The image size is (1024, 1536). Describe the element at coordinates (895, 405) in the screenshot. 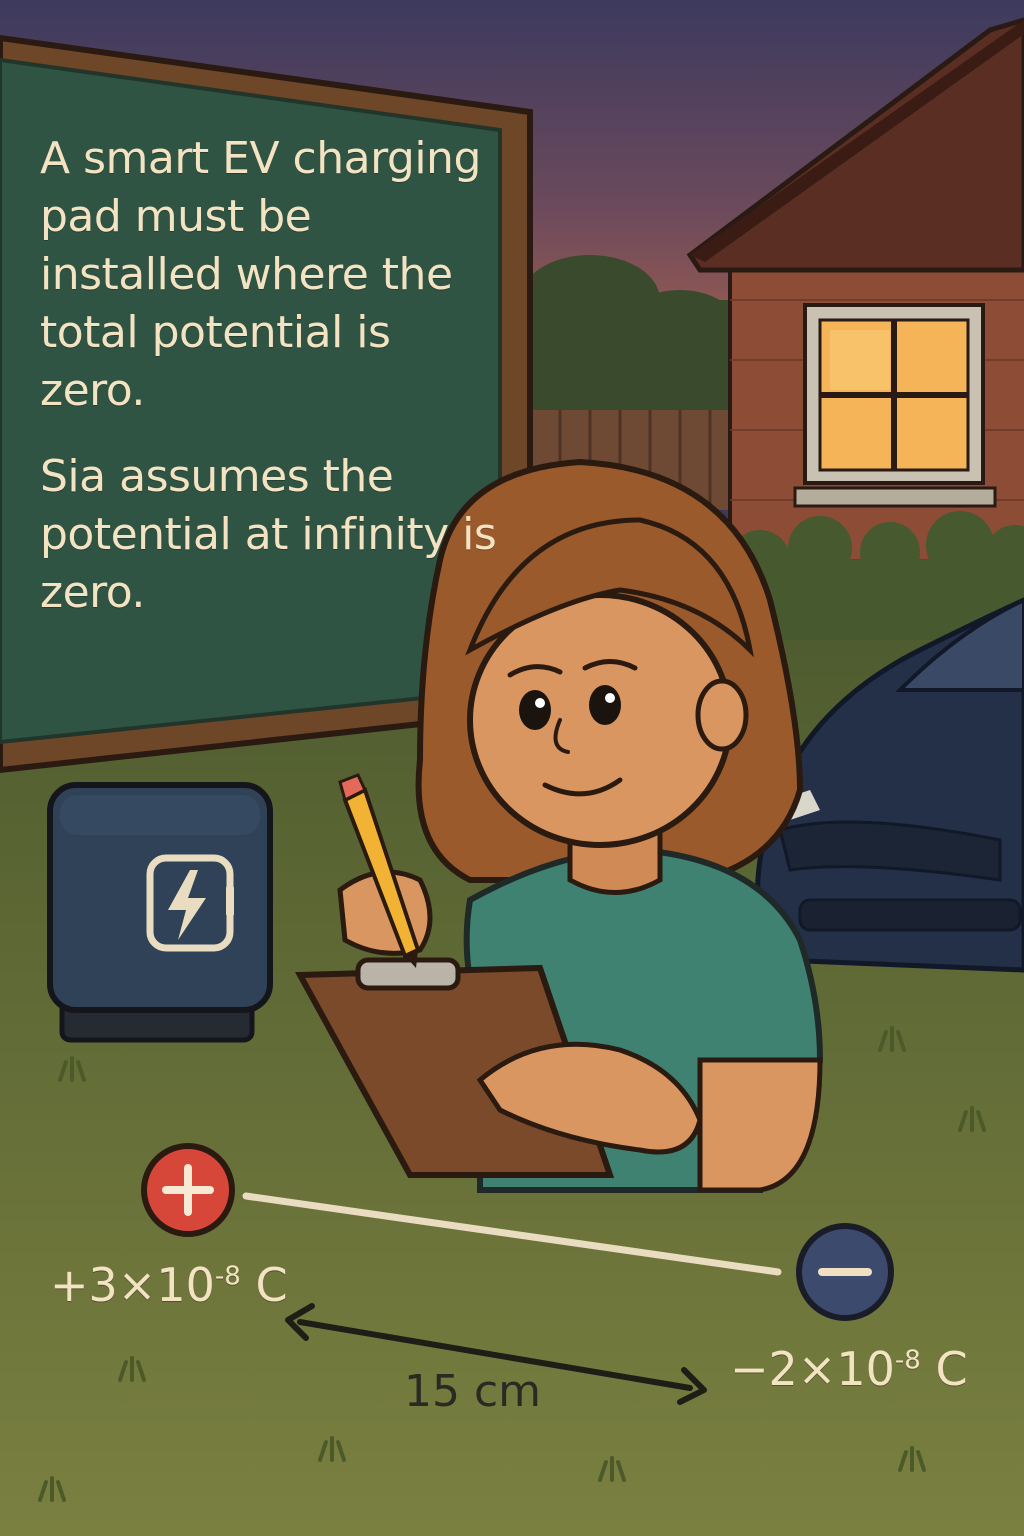

I see `house-window` at that location.